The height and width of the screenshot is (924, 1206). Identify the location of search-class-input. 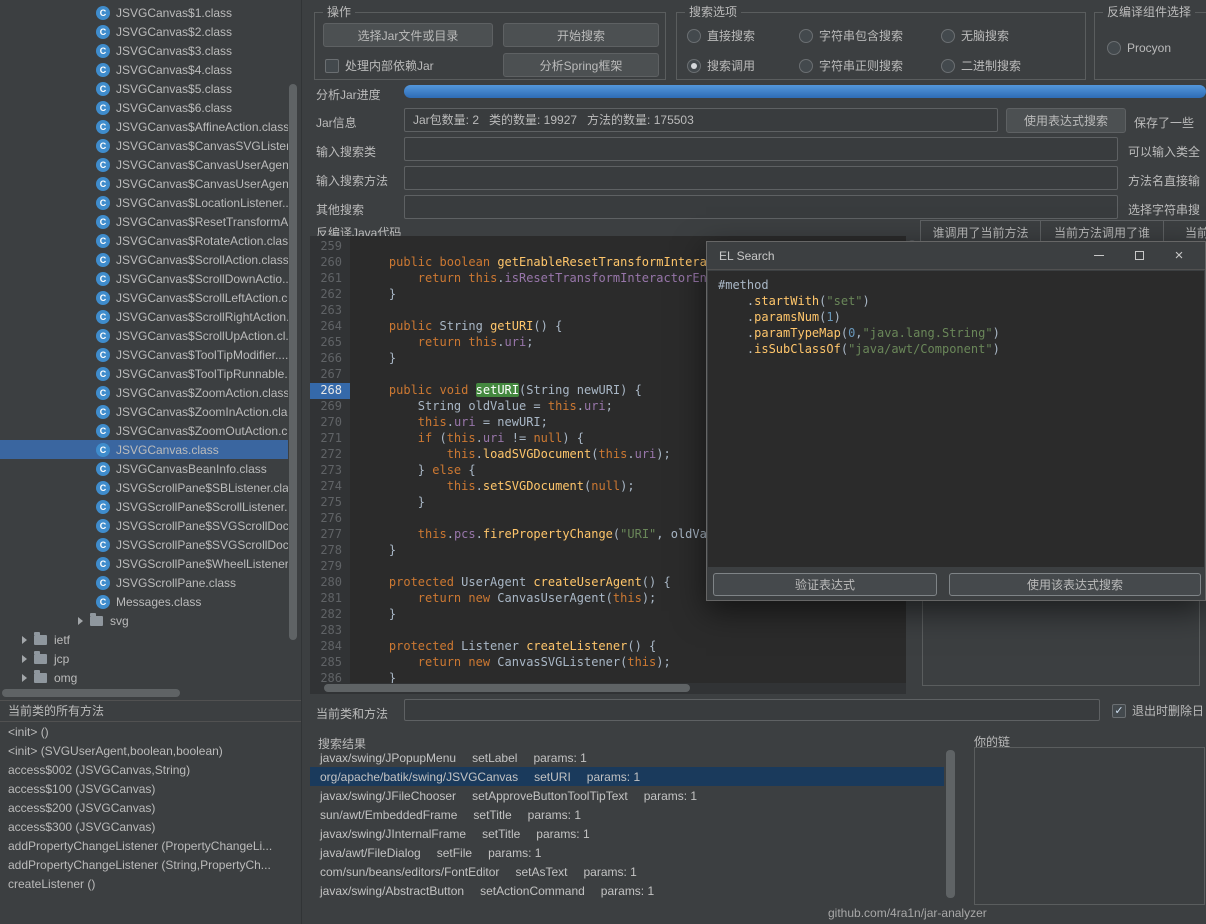
(761, 149).